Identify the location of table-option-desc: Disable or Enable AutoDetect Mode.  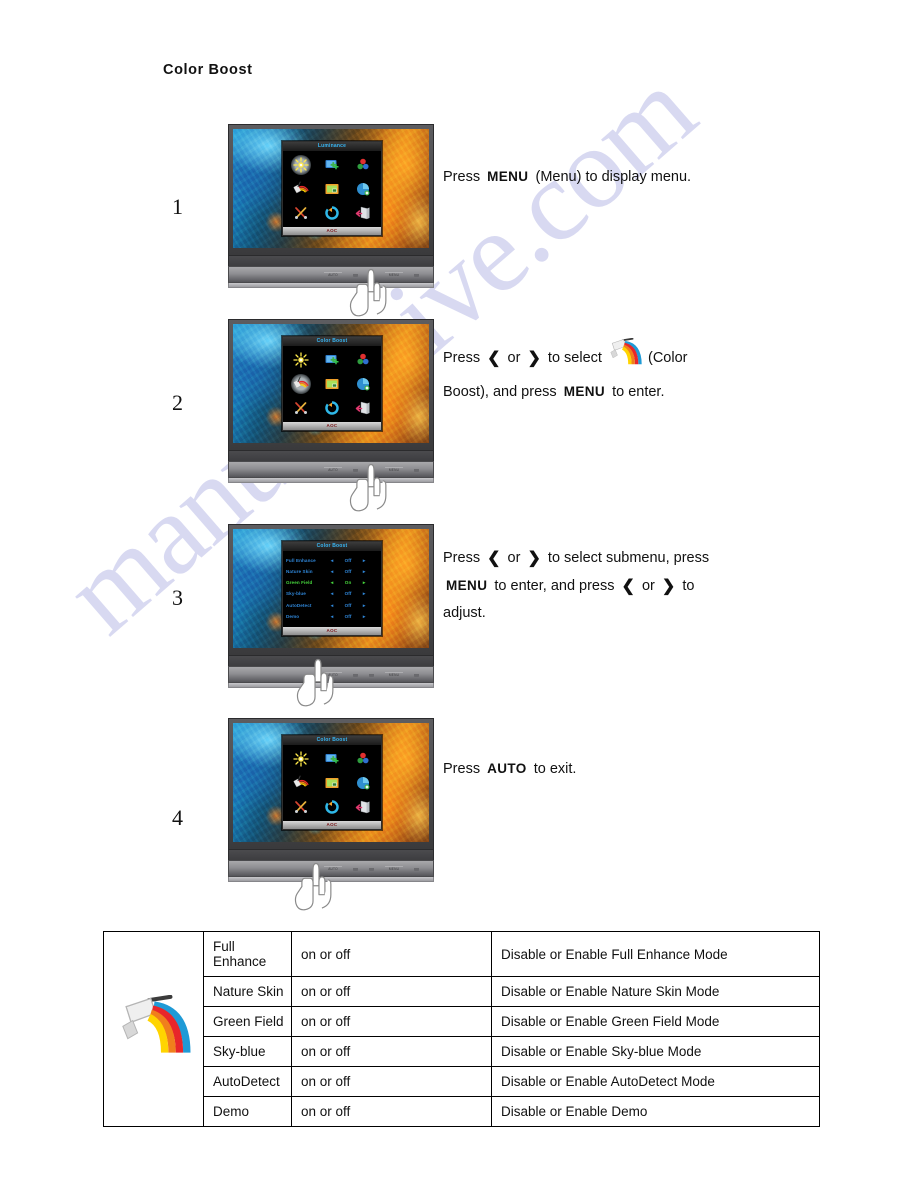
(655, 1081).